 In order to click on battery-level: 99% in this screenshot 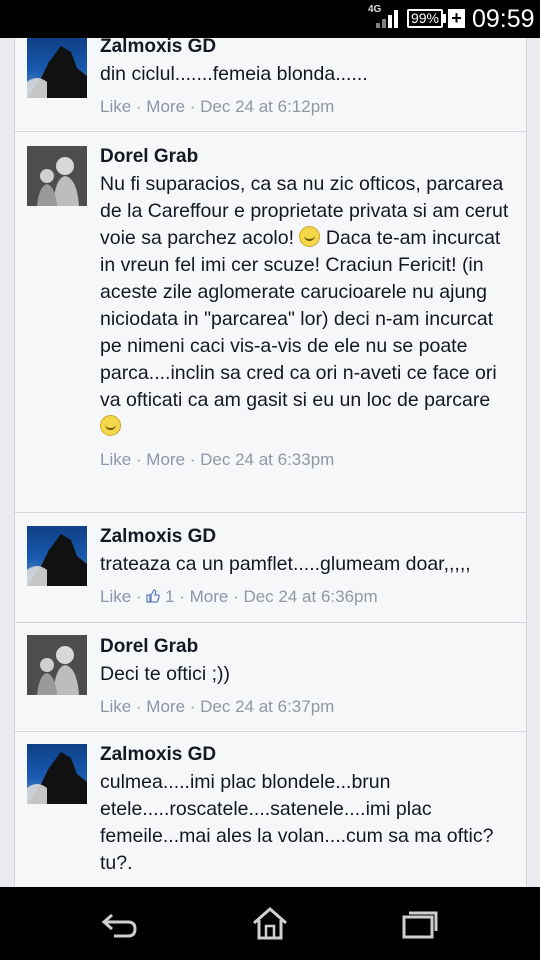, I will do `click(425, 18)`.